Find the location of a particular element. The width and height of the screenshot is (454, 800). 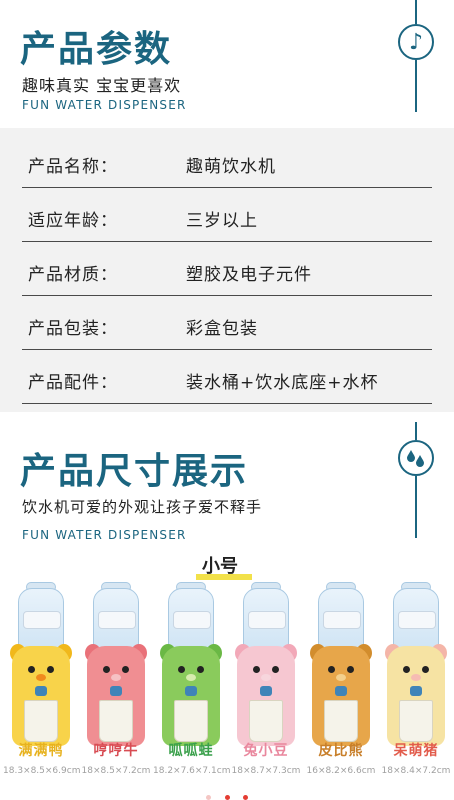

spec-row: 适应年龄： 三岁以上 is located at coordinates (227, 215).